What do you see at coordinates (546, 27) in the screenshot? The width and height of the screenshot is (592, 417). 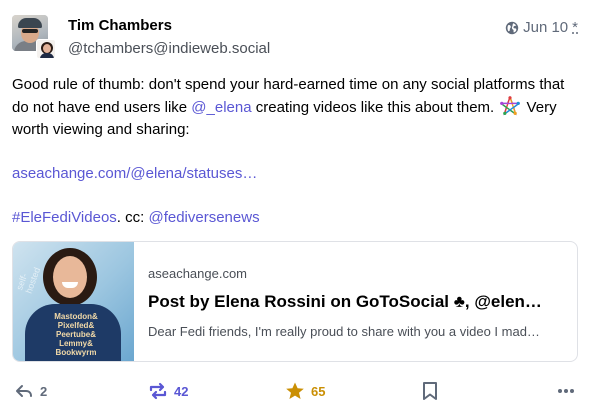 I see `post-date: Jun 10` at bounding box center [546, 27].